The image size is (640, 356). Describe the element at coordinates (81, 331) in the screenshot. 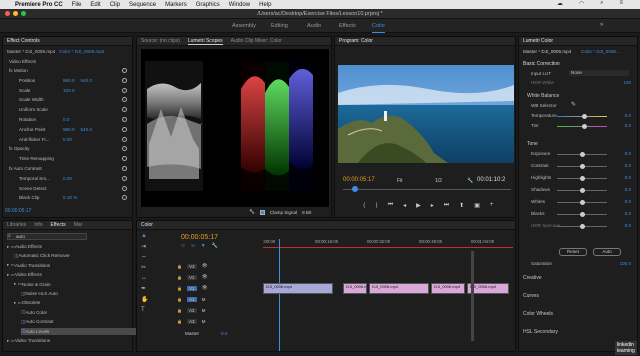

I see `effects-tree-item: ◫ Auto Levels` at that location.